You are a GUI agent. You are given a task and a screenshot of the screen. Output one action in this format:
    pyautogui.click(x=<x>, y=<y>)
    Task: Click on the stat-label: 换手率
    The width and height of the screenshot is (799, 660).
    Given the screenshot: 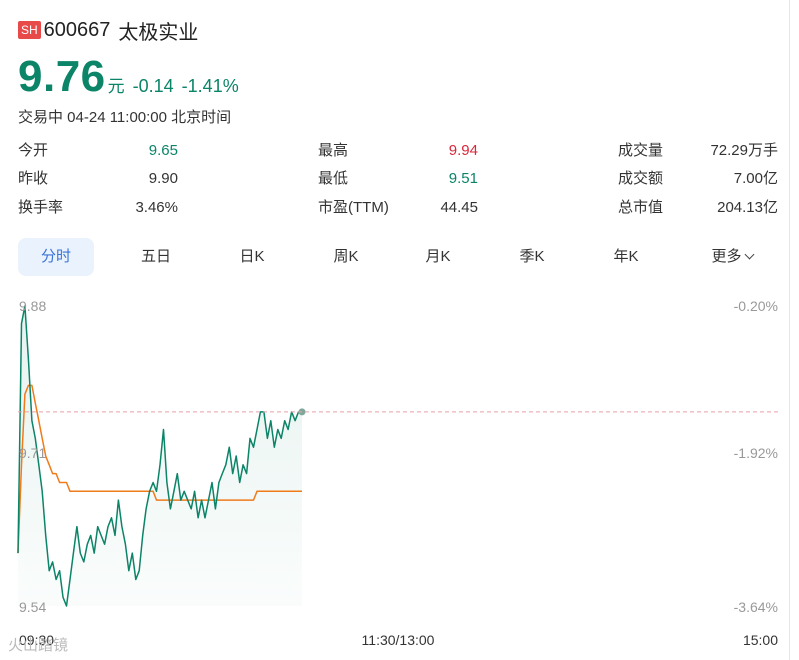 What is the action you would take?
    pyautogui.click(x=41, y=207)
    